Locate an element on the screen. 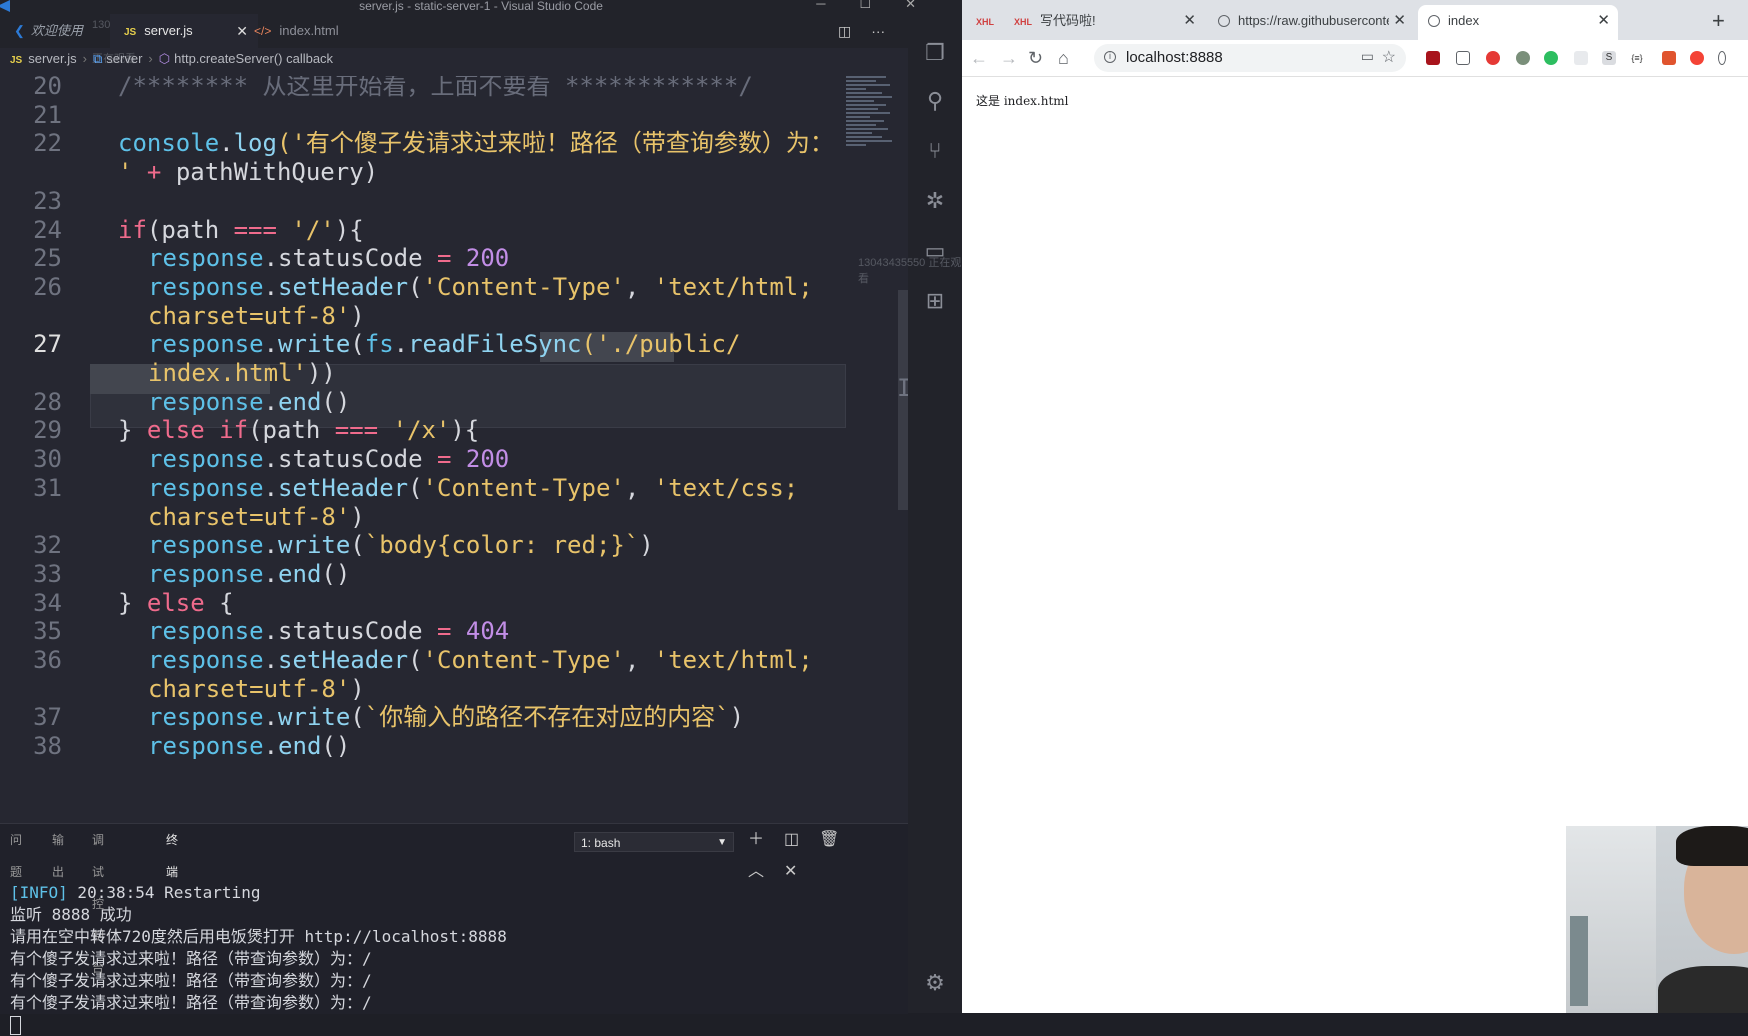 This screenshot has height=1036, width=1748. code-token: ' is located at coordinates (132, 172).